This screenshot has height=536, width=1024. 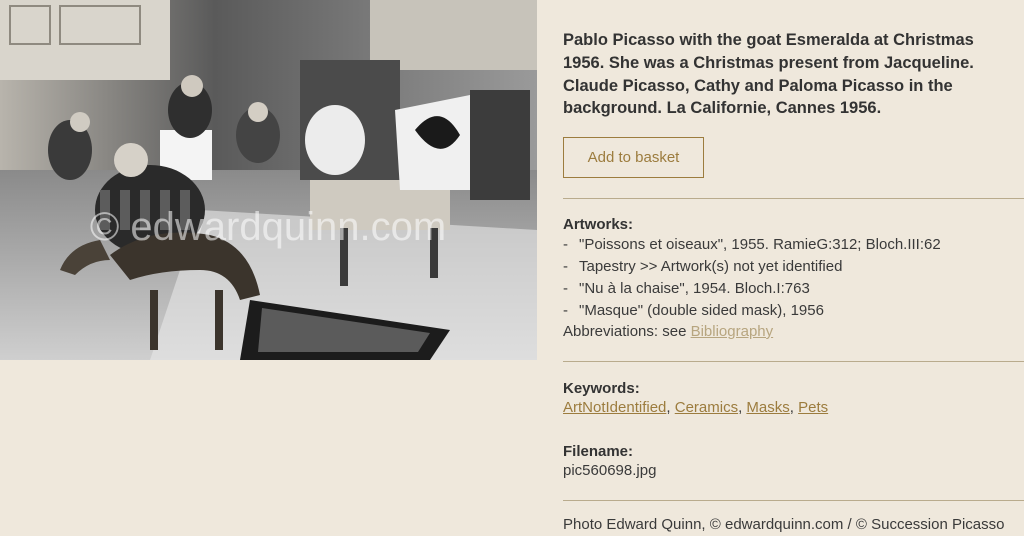 I want to click on bibliography-link: Bibliography, so click(x=732, y=331).